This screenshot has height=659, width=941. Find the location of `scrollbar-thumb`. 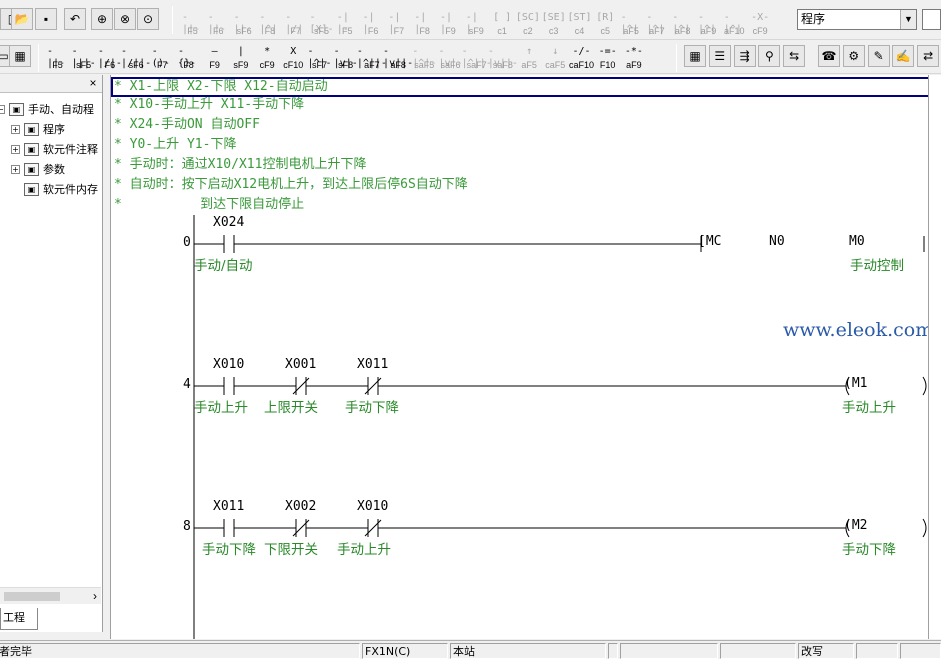

scrollbar-thumb is located at coordinates (32, 596).